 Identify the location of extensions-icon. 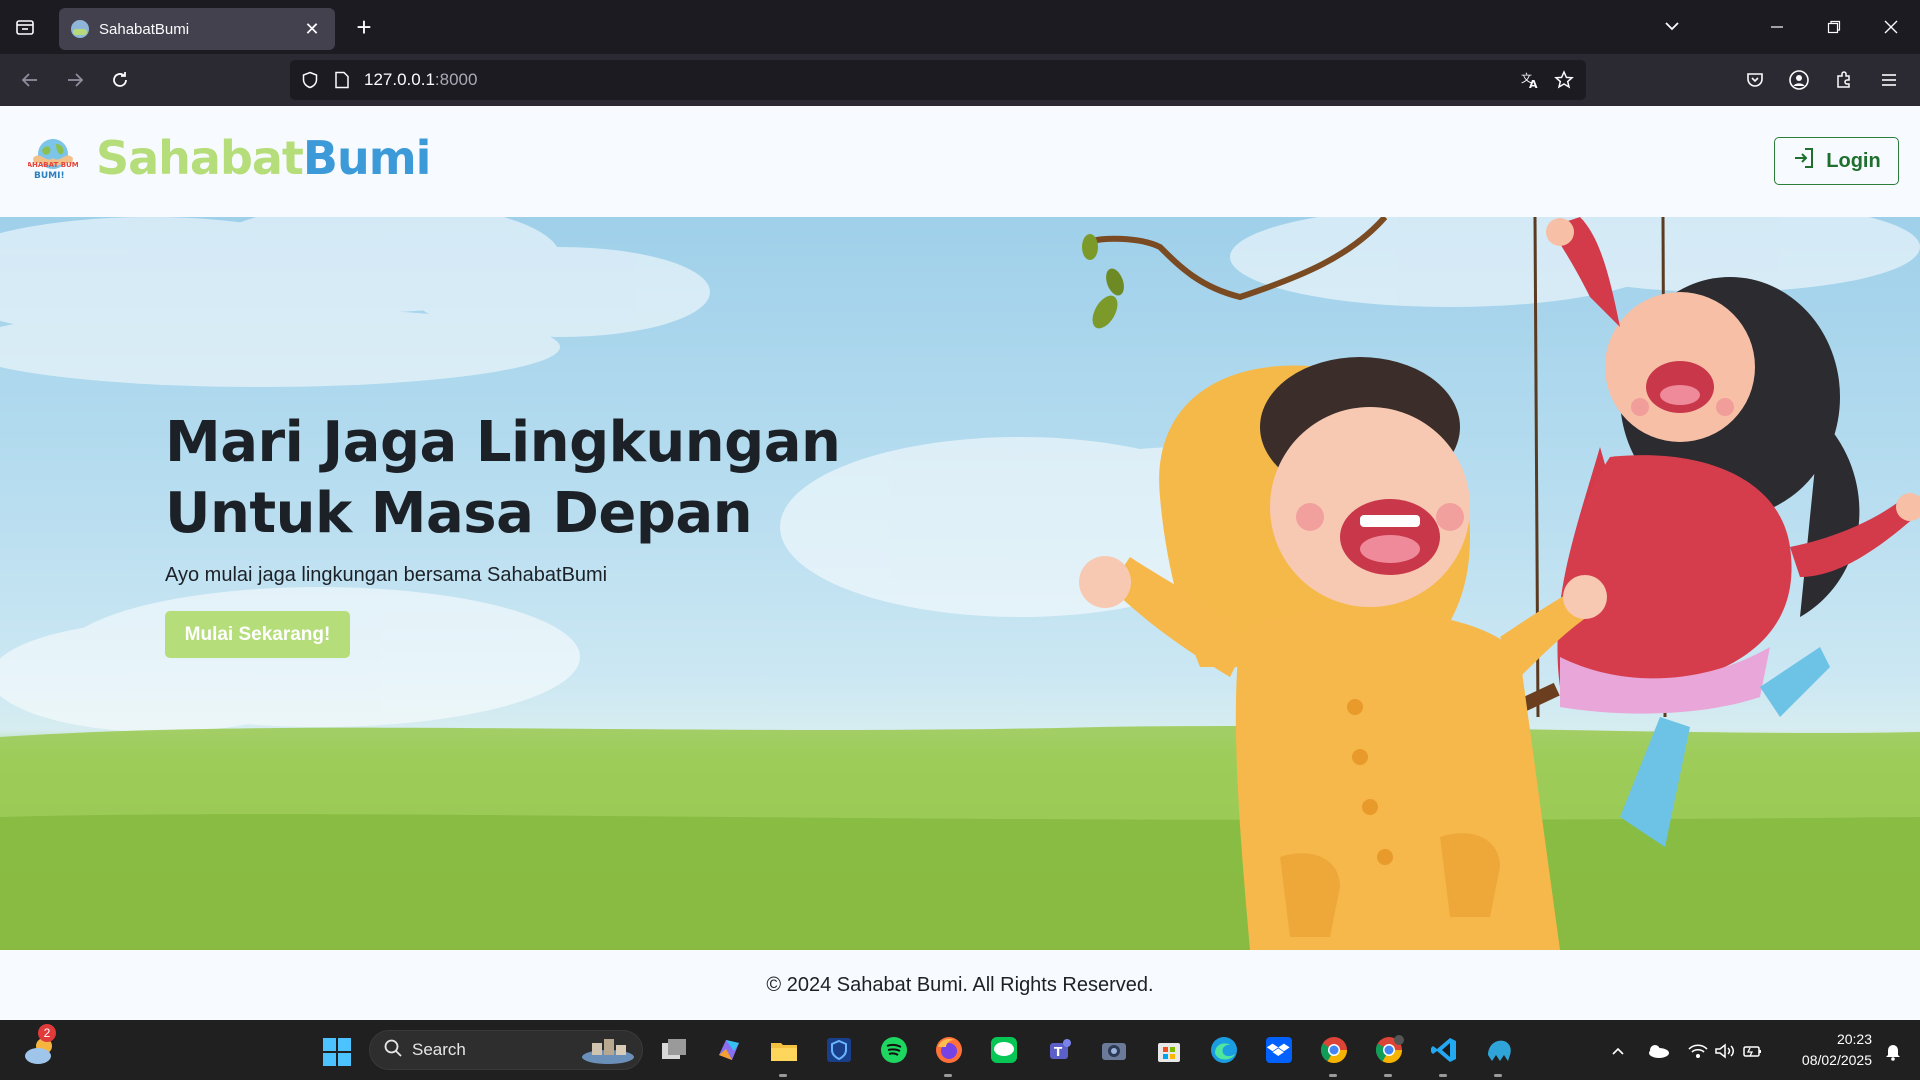
(1844, 80).